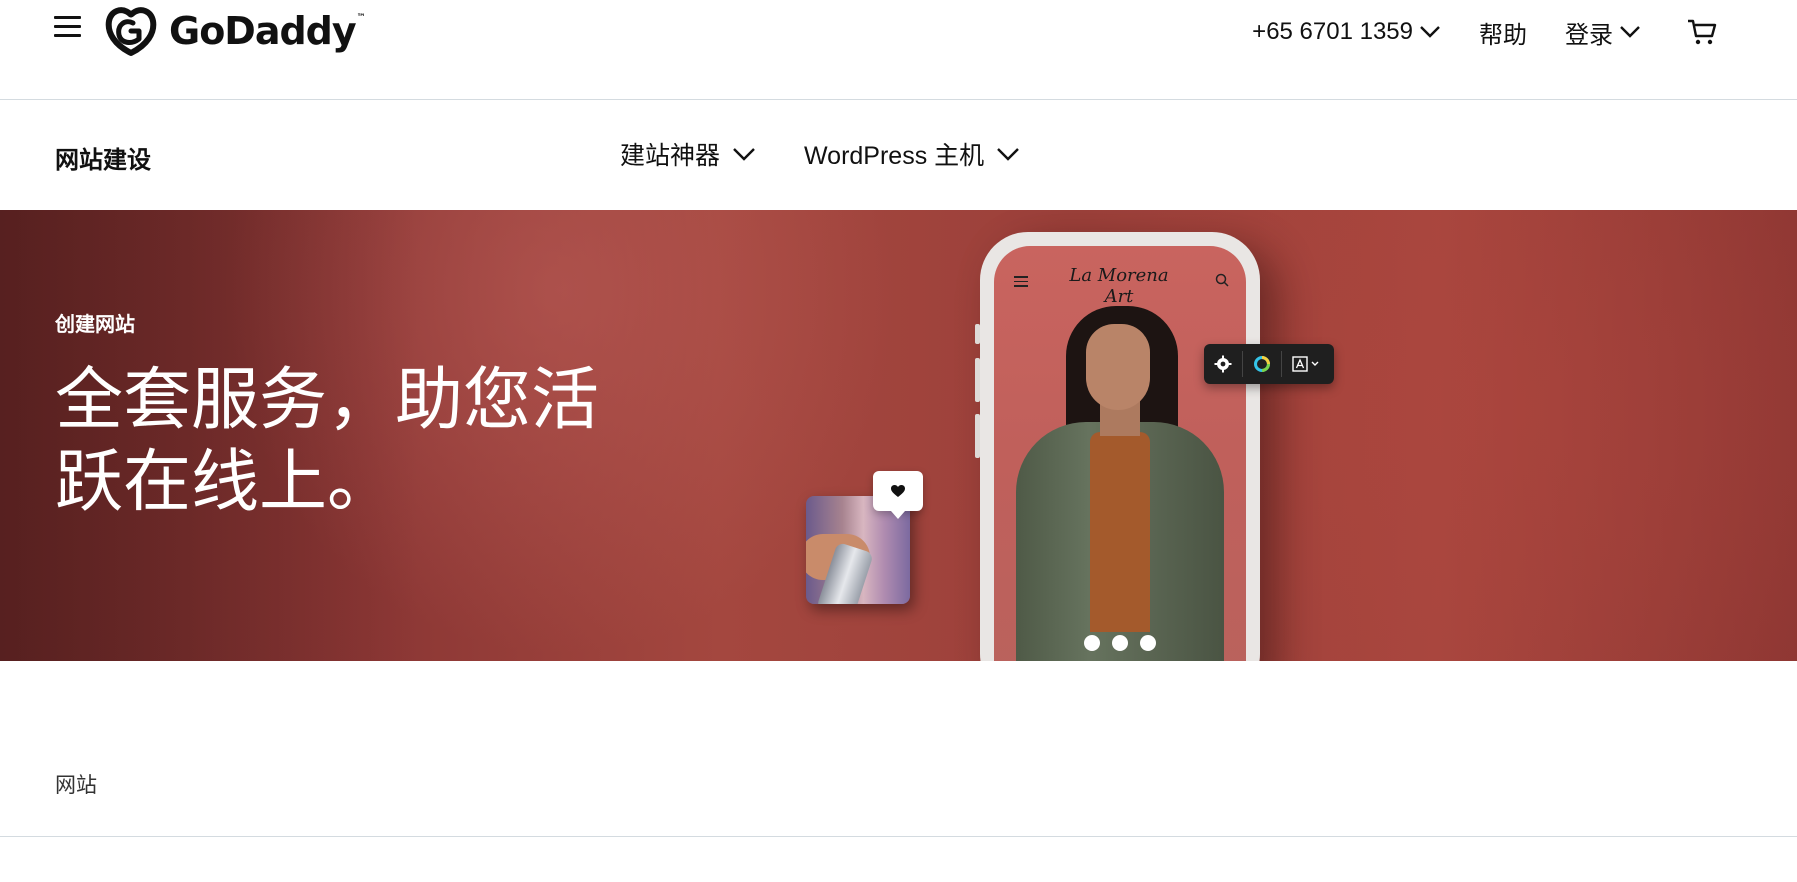  I want to click on phone-screen: La Morena Art, so click(1120, 453).